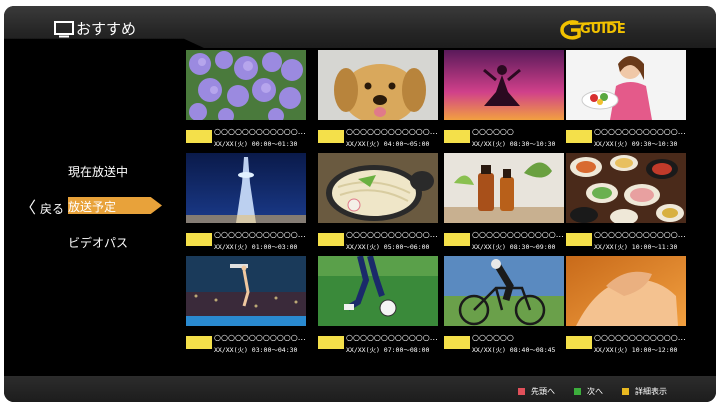 The width and height of the screenshot is (719, 408). I want to click on action-label: 詳細表示, so click(651, 391).